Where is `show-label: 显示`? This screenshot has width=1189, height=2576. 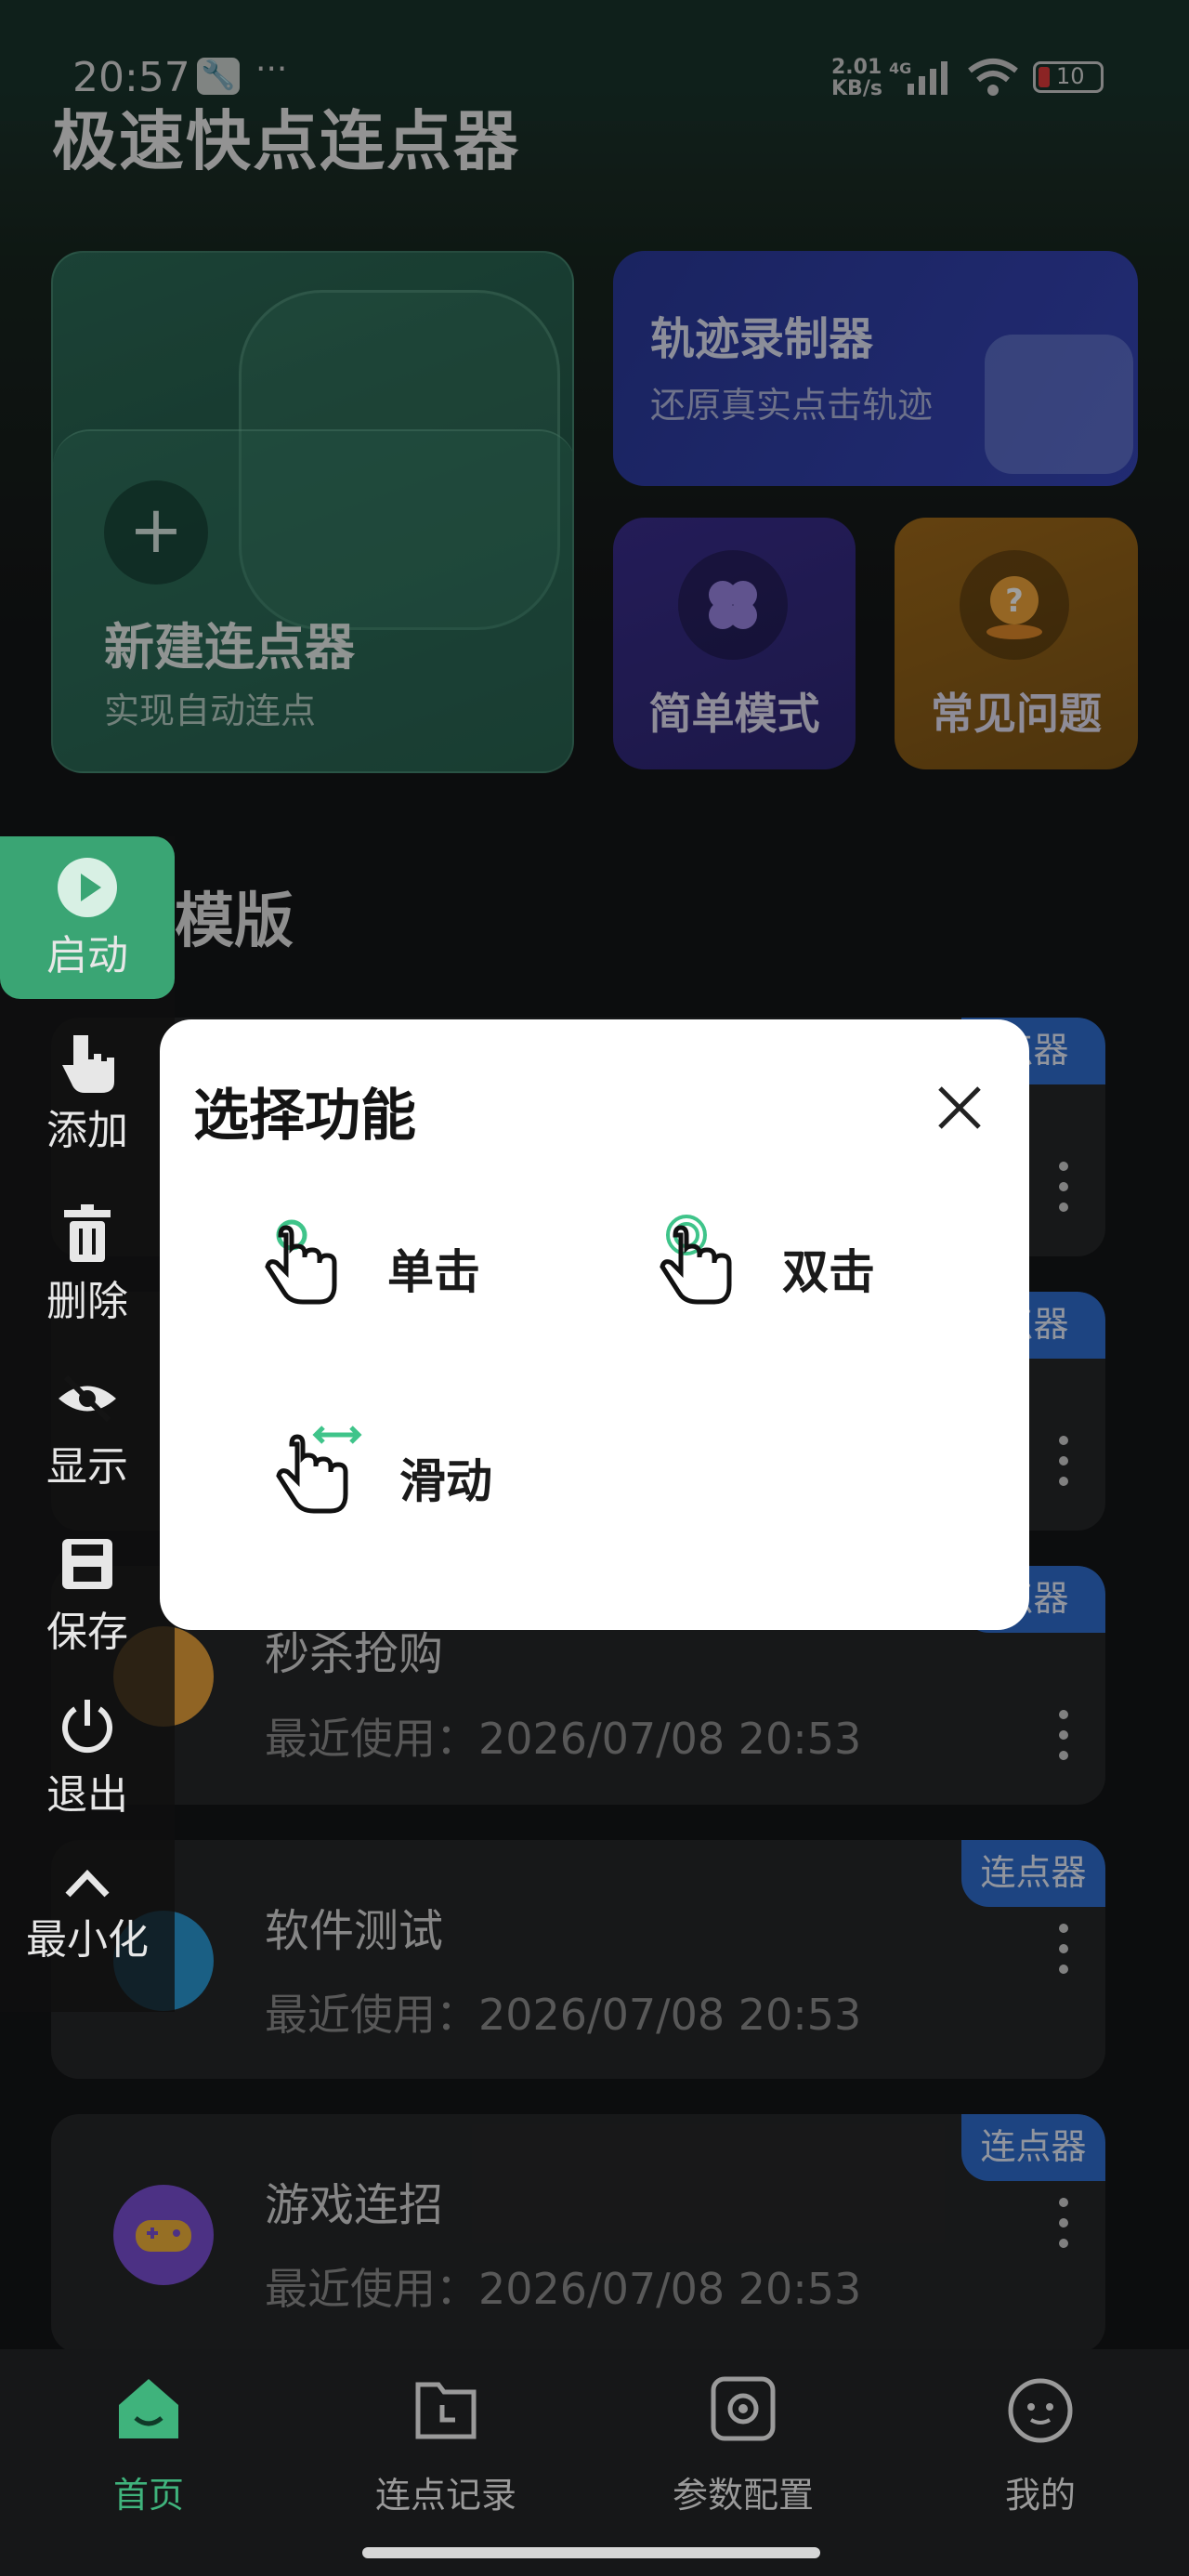
show-label: 显示 is located at coordinates (87, 1467).